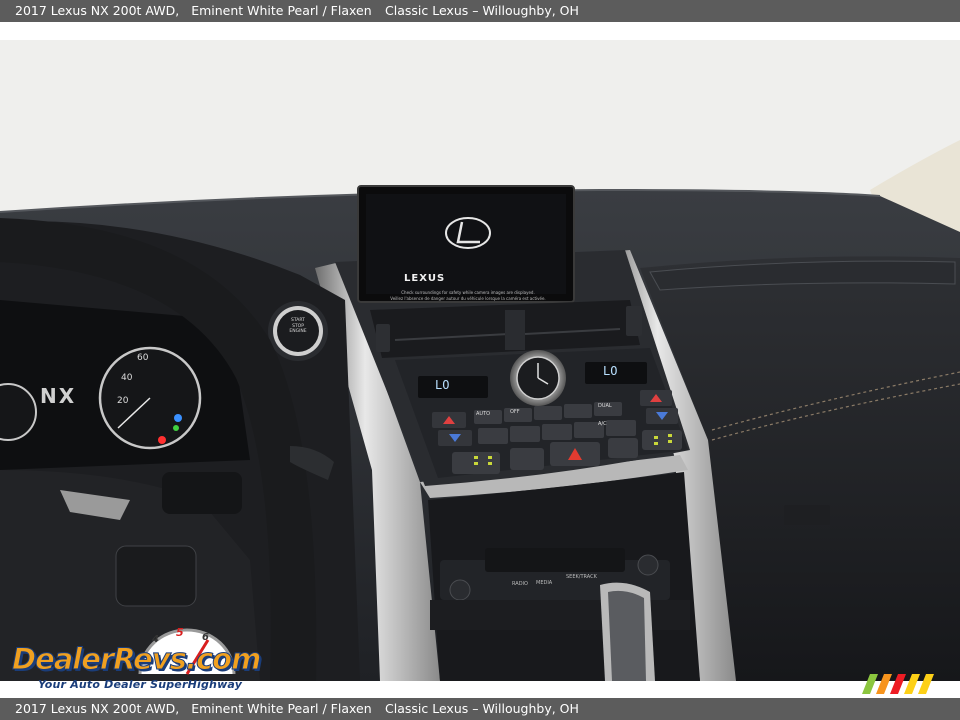 The height and width of the screenshot is (720, 960). I want to click on climate-ac-button: A/C, so click(602, 424).